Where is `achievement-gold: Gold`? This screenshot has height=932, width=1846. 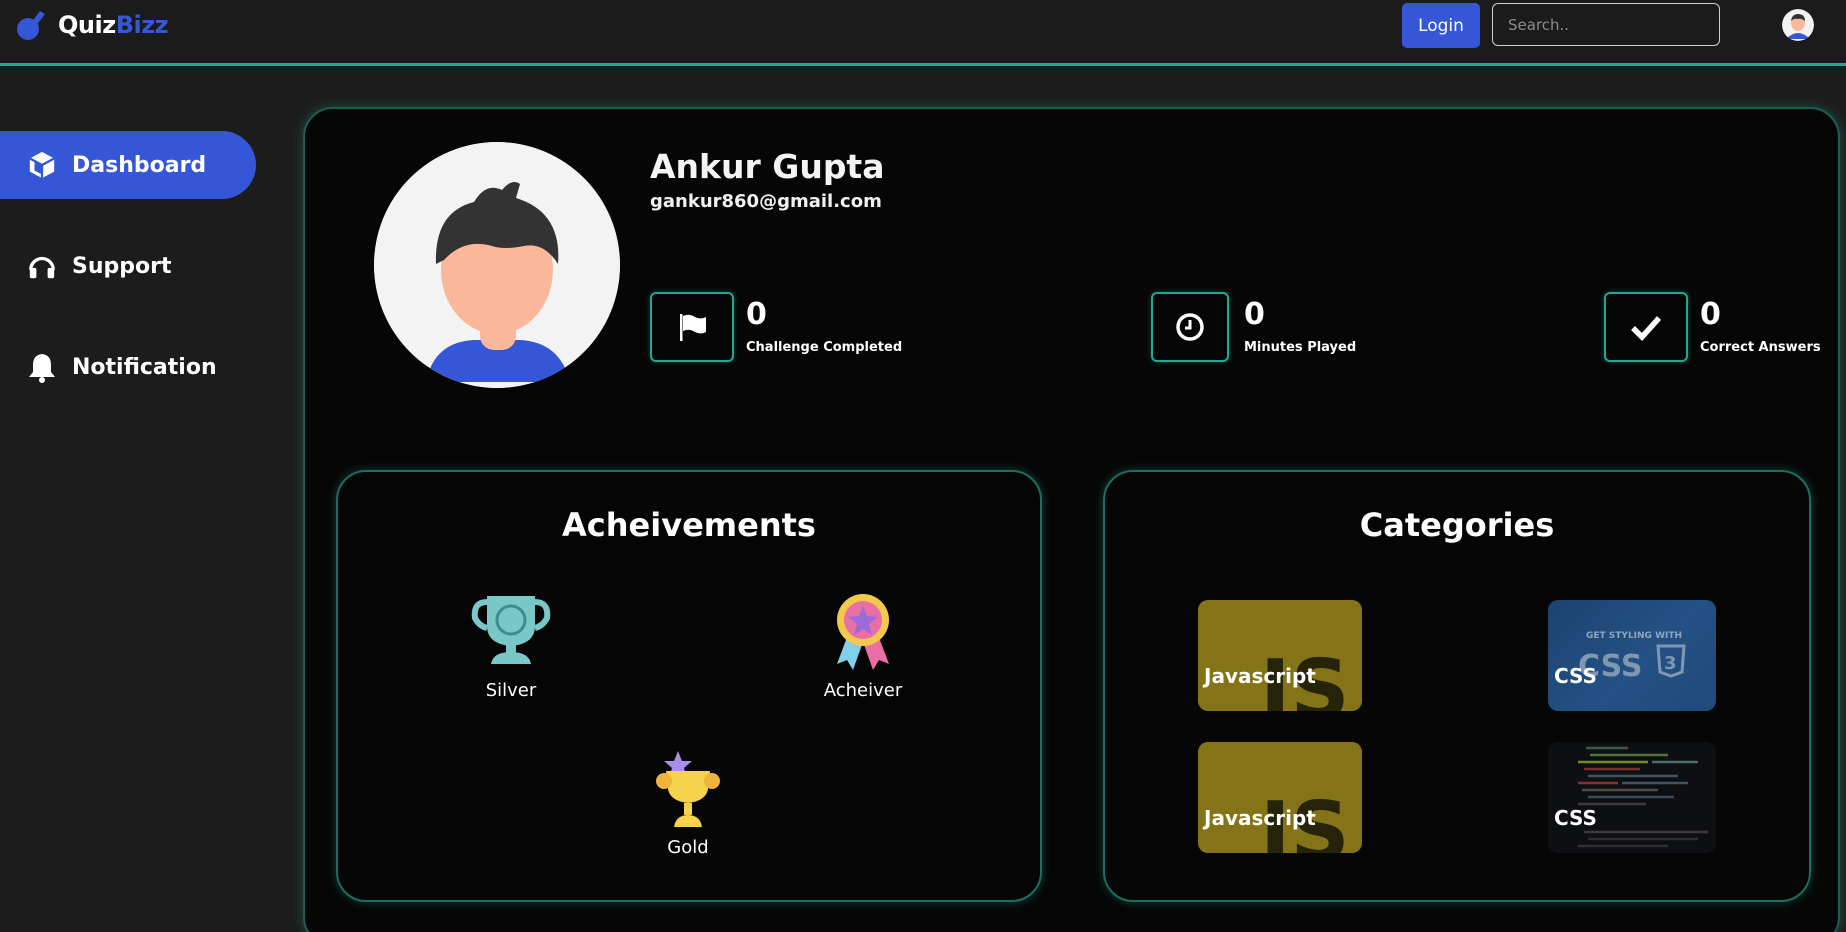 achievement-gold: Gold is located at coordinates (688, 803).